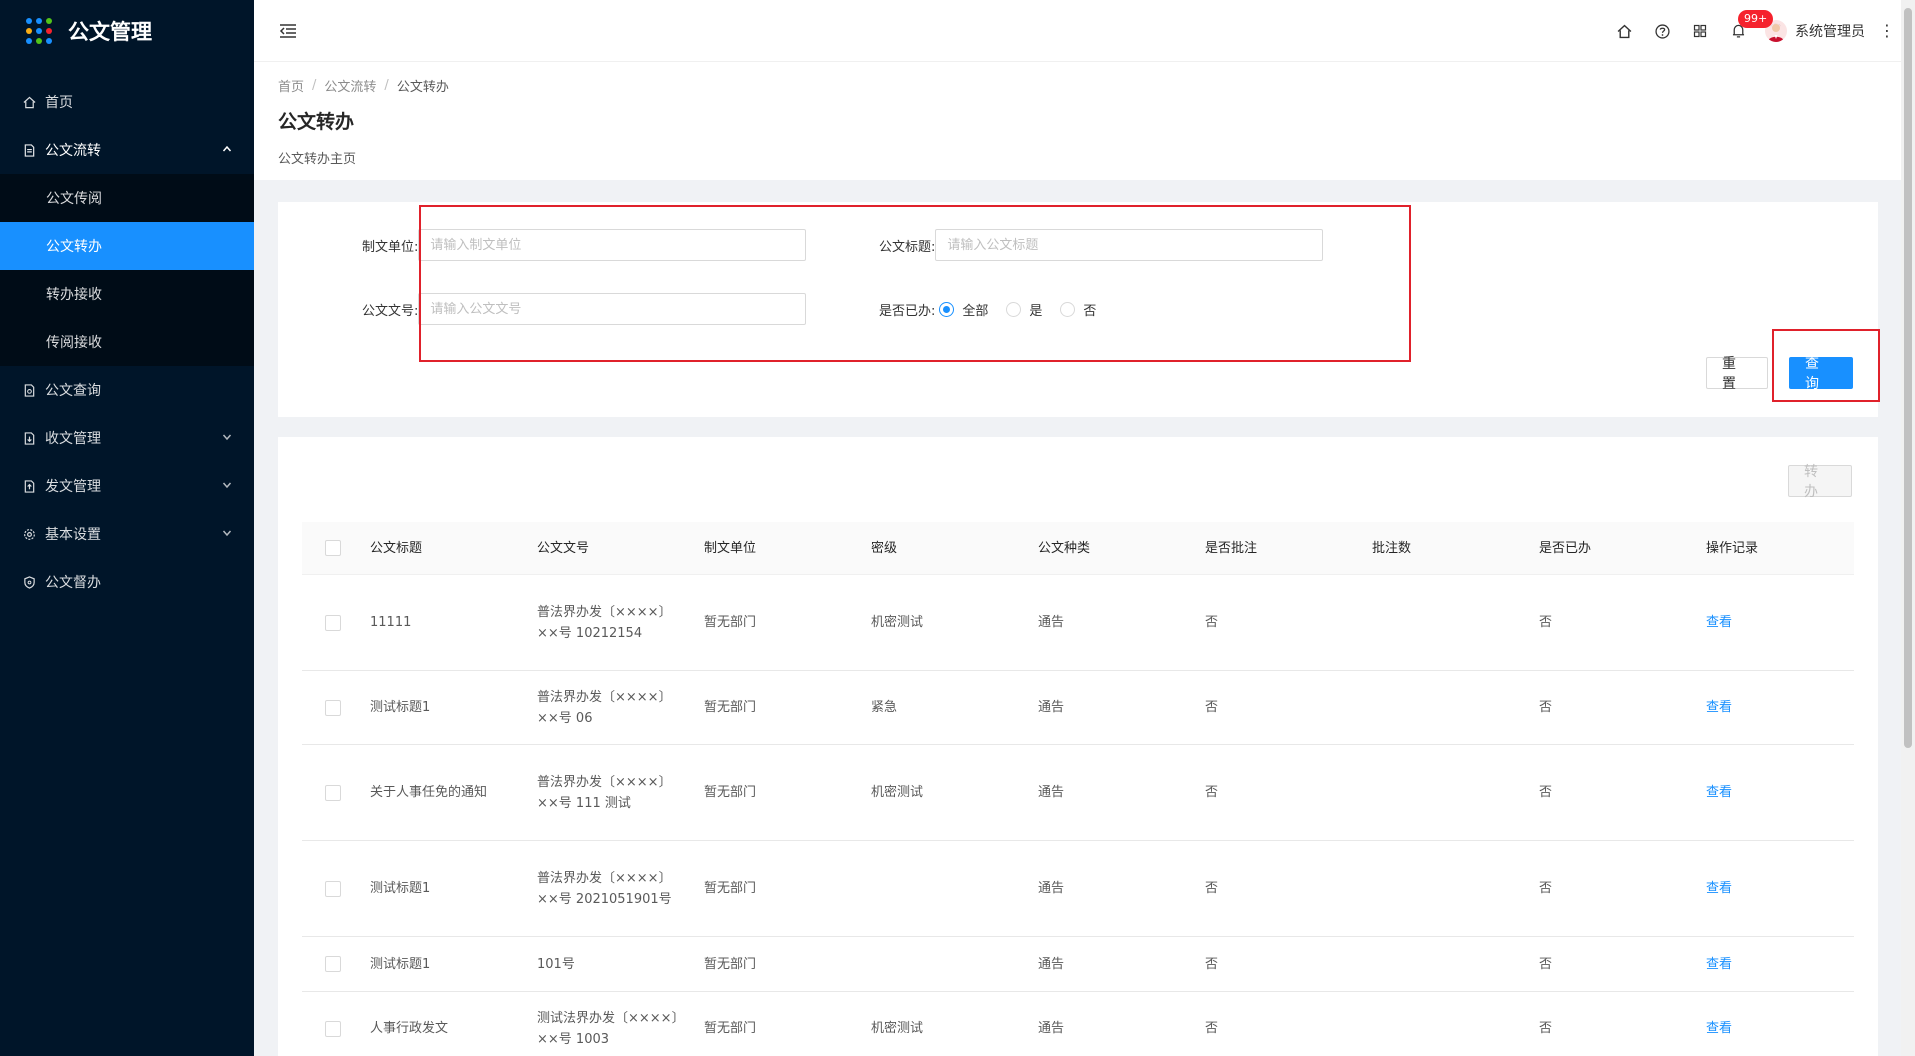 Image resolution: width=1915 pixels, height=1056 pixels. I want to click on column-header: 公文标题, so click(396, 548).